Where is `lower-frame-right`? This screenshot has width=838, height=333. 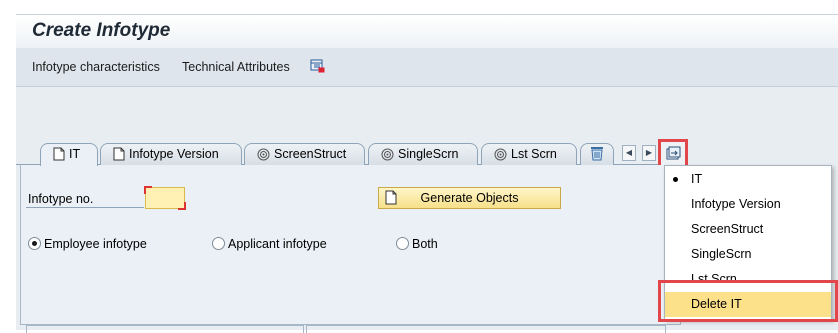 lower-frame-right is located at coordinates (486, 329).